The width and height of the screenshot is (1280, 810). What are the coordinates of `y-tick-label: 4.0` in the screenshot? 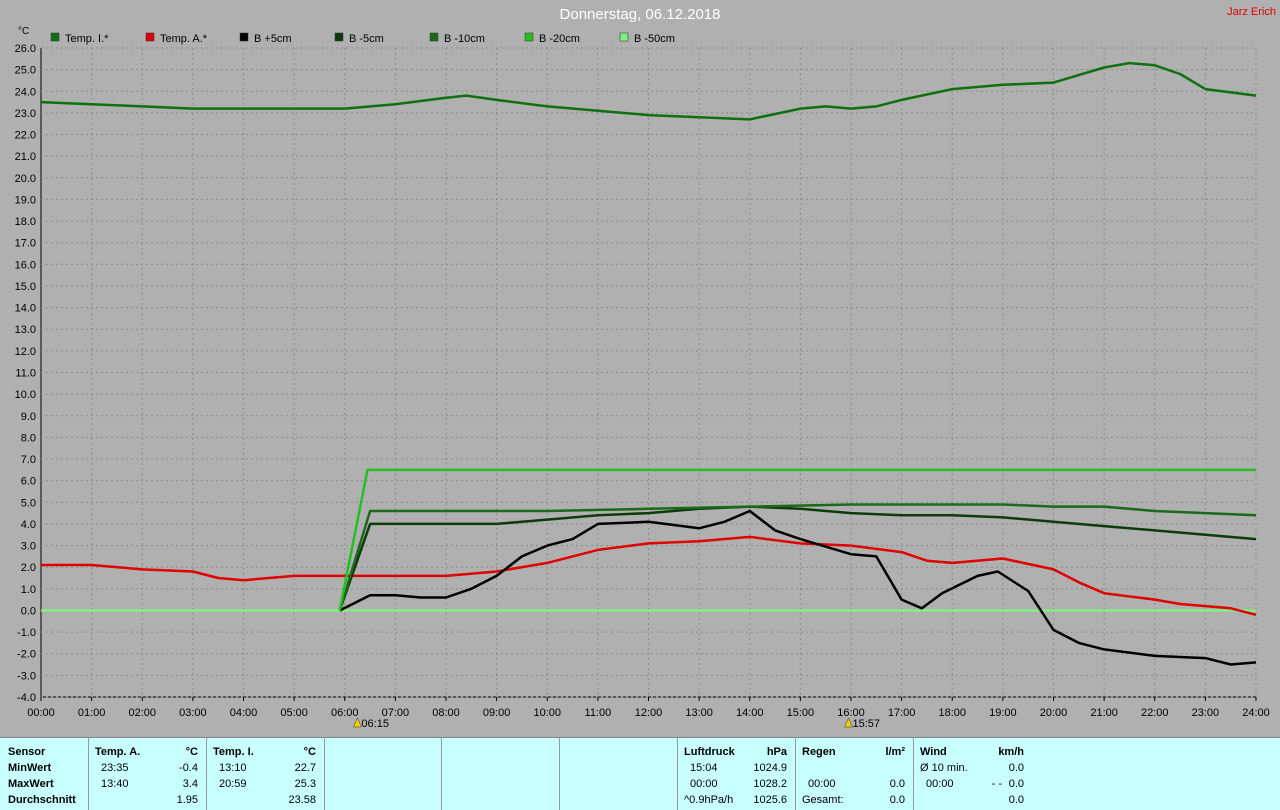 It's located at (28, 525).